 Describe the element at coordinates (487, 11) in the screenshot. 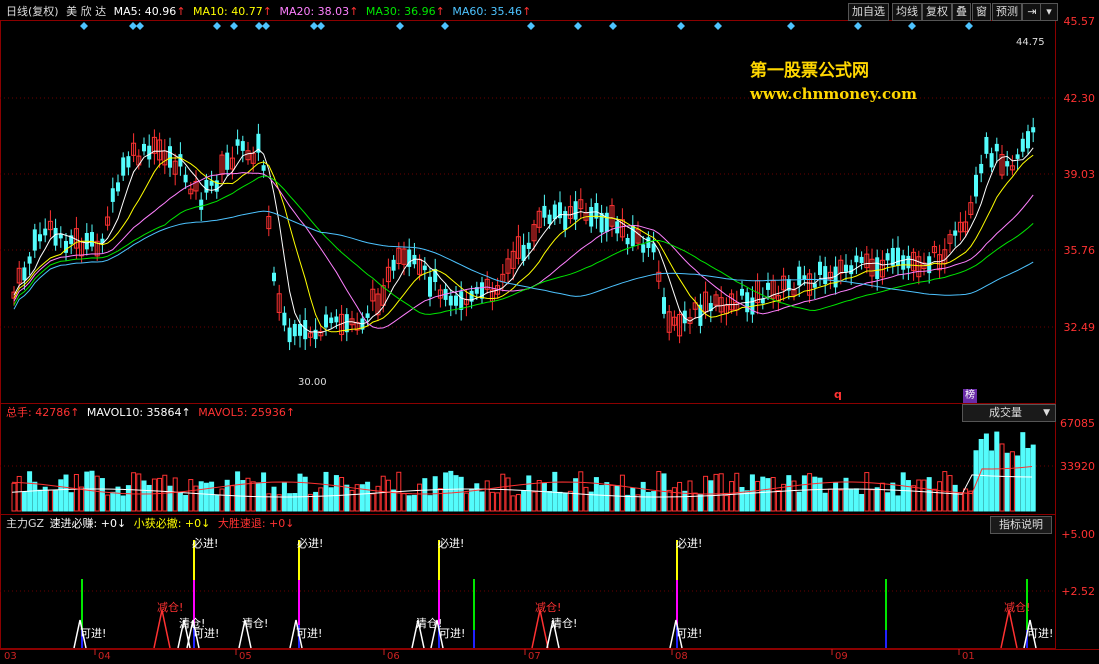

I see `ma60-value: MA60: 35.46` at that location.